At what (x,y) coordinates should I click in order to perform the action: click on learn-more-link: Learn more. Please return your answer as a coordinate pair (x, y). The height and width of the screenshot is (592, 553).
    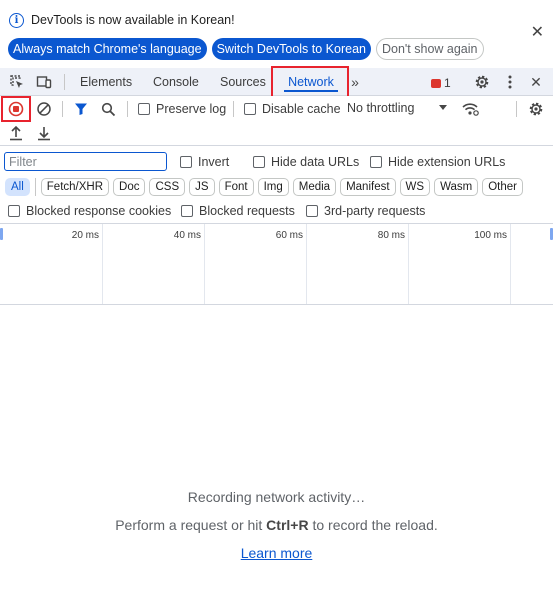
    Looking at the image, I should click on (277, 553).